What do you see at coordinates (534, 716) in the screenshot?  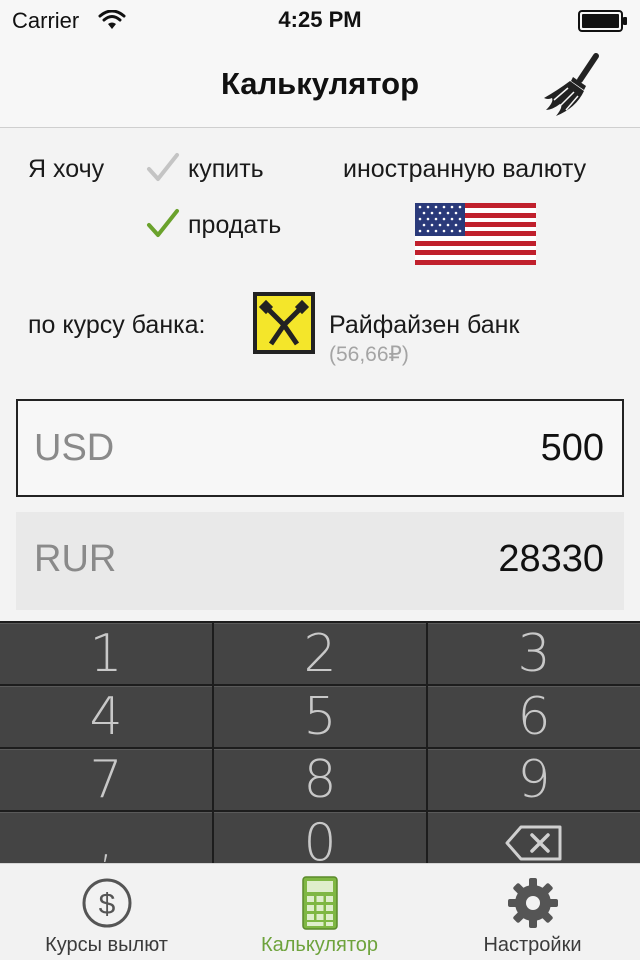 I see `key-6: 6` at bounding box center [534, 716].